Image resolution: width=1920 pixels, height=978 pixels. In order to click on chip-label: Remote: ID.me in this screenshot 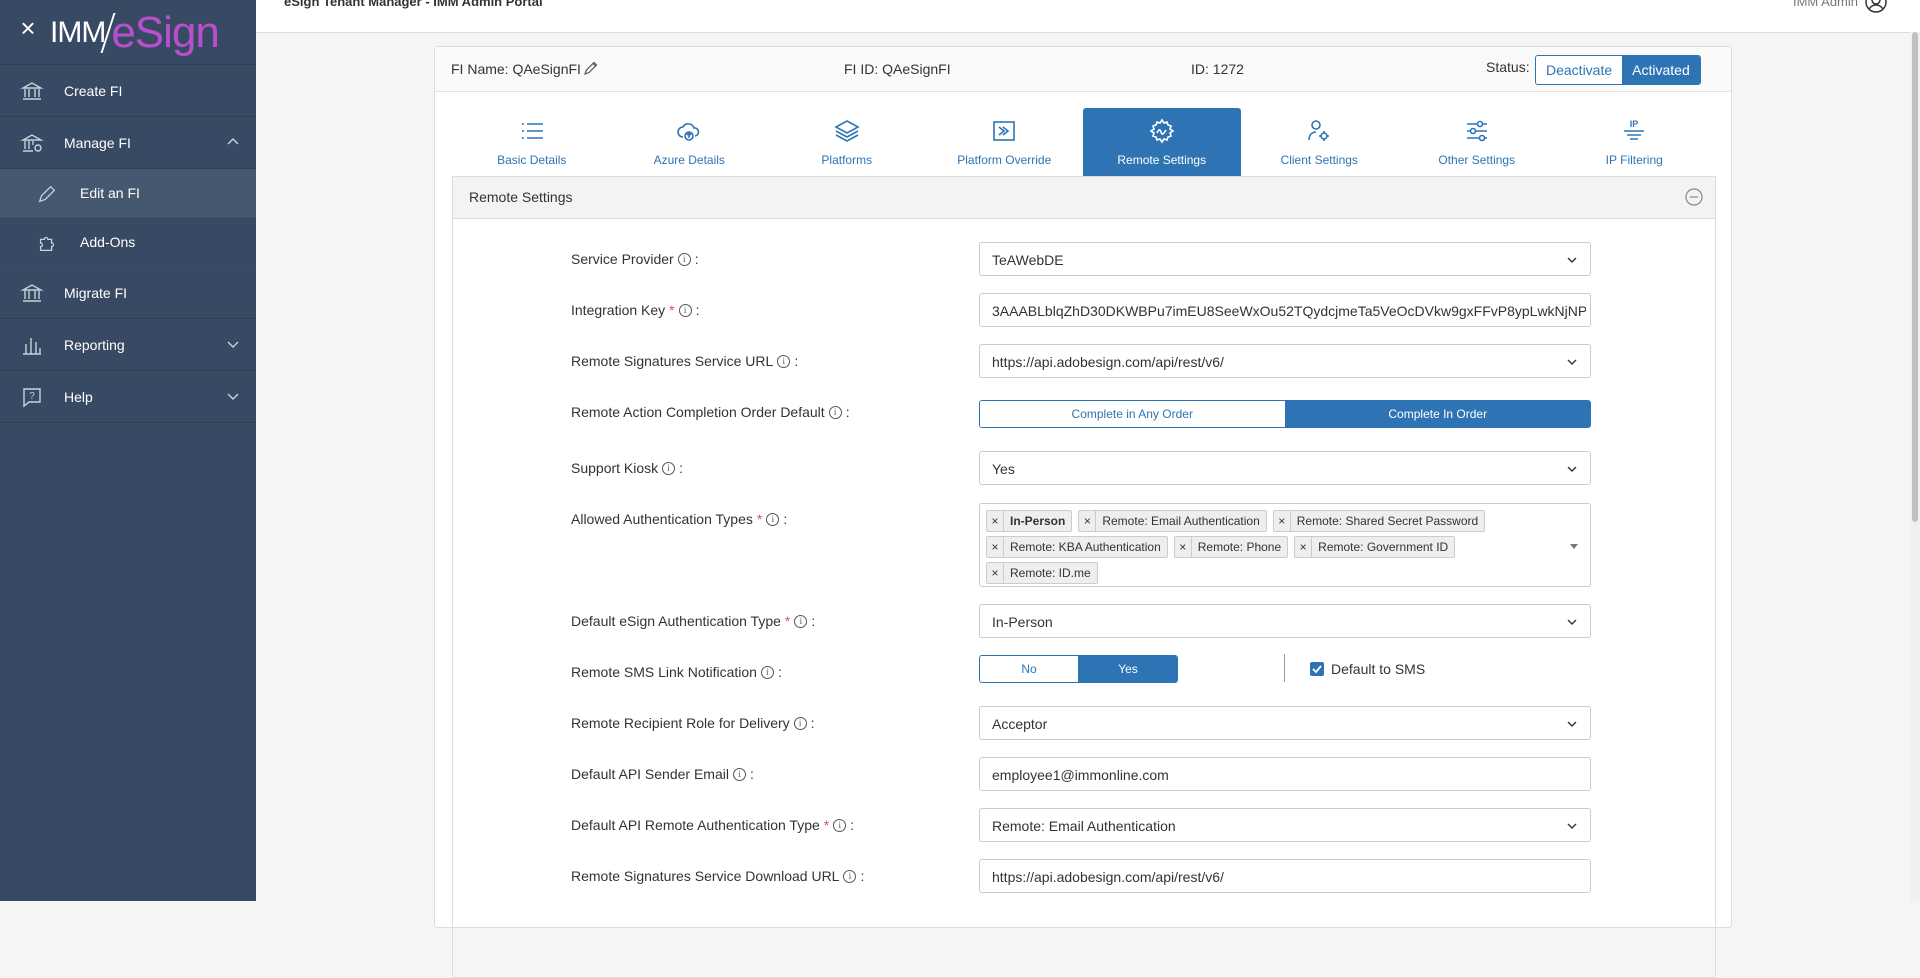, I will do `click(1050, 573)`.